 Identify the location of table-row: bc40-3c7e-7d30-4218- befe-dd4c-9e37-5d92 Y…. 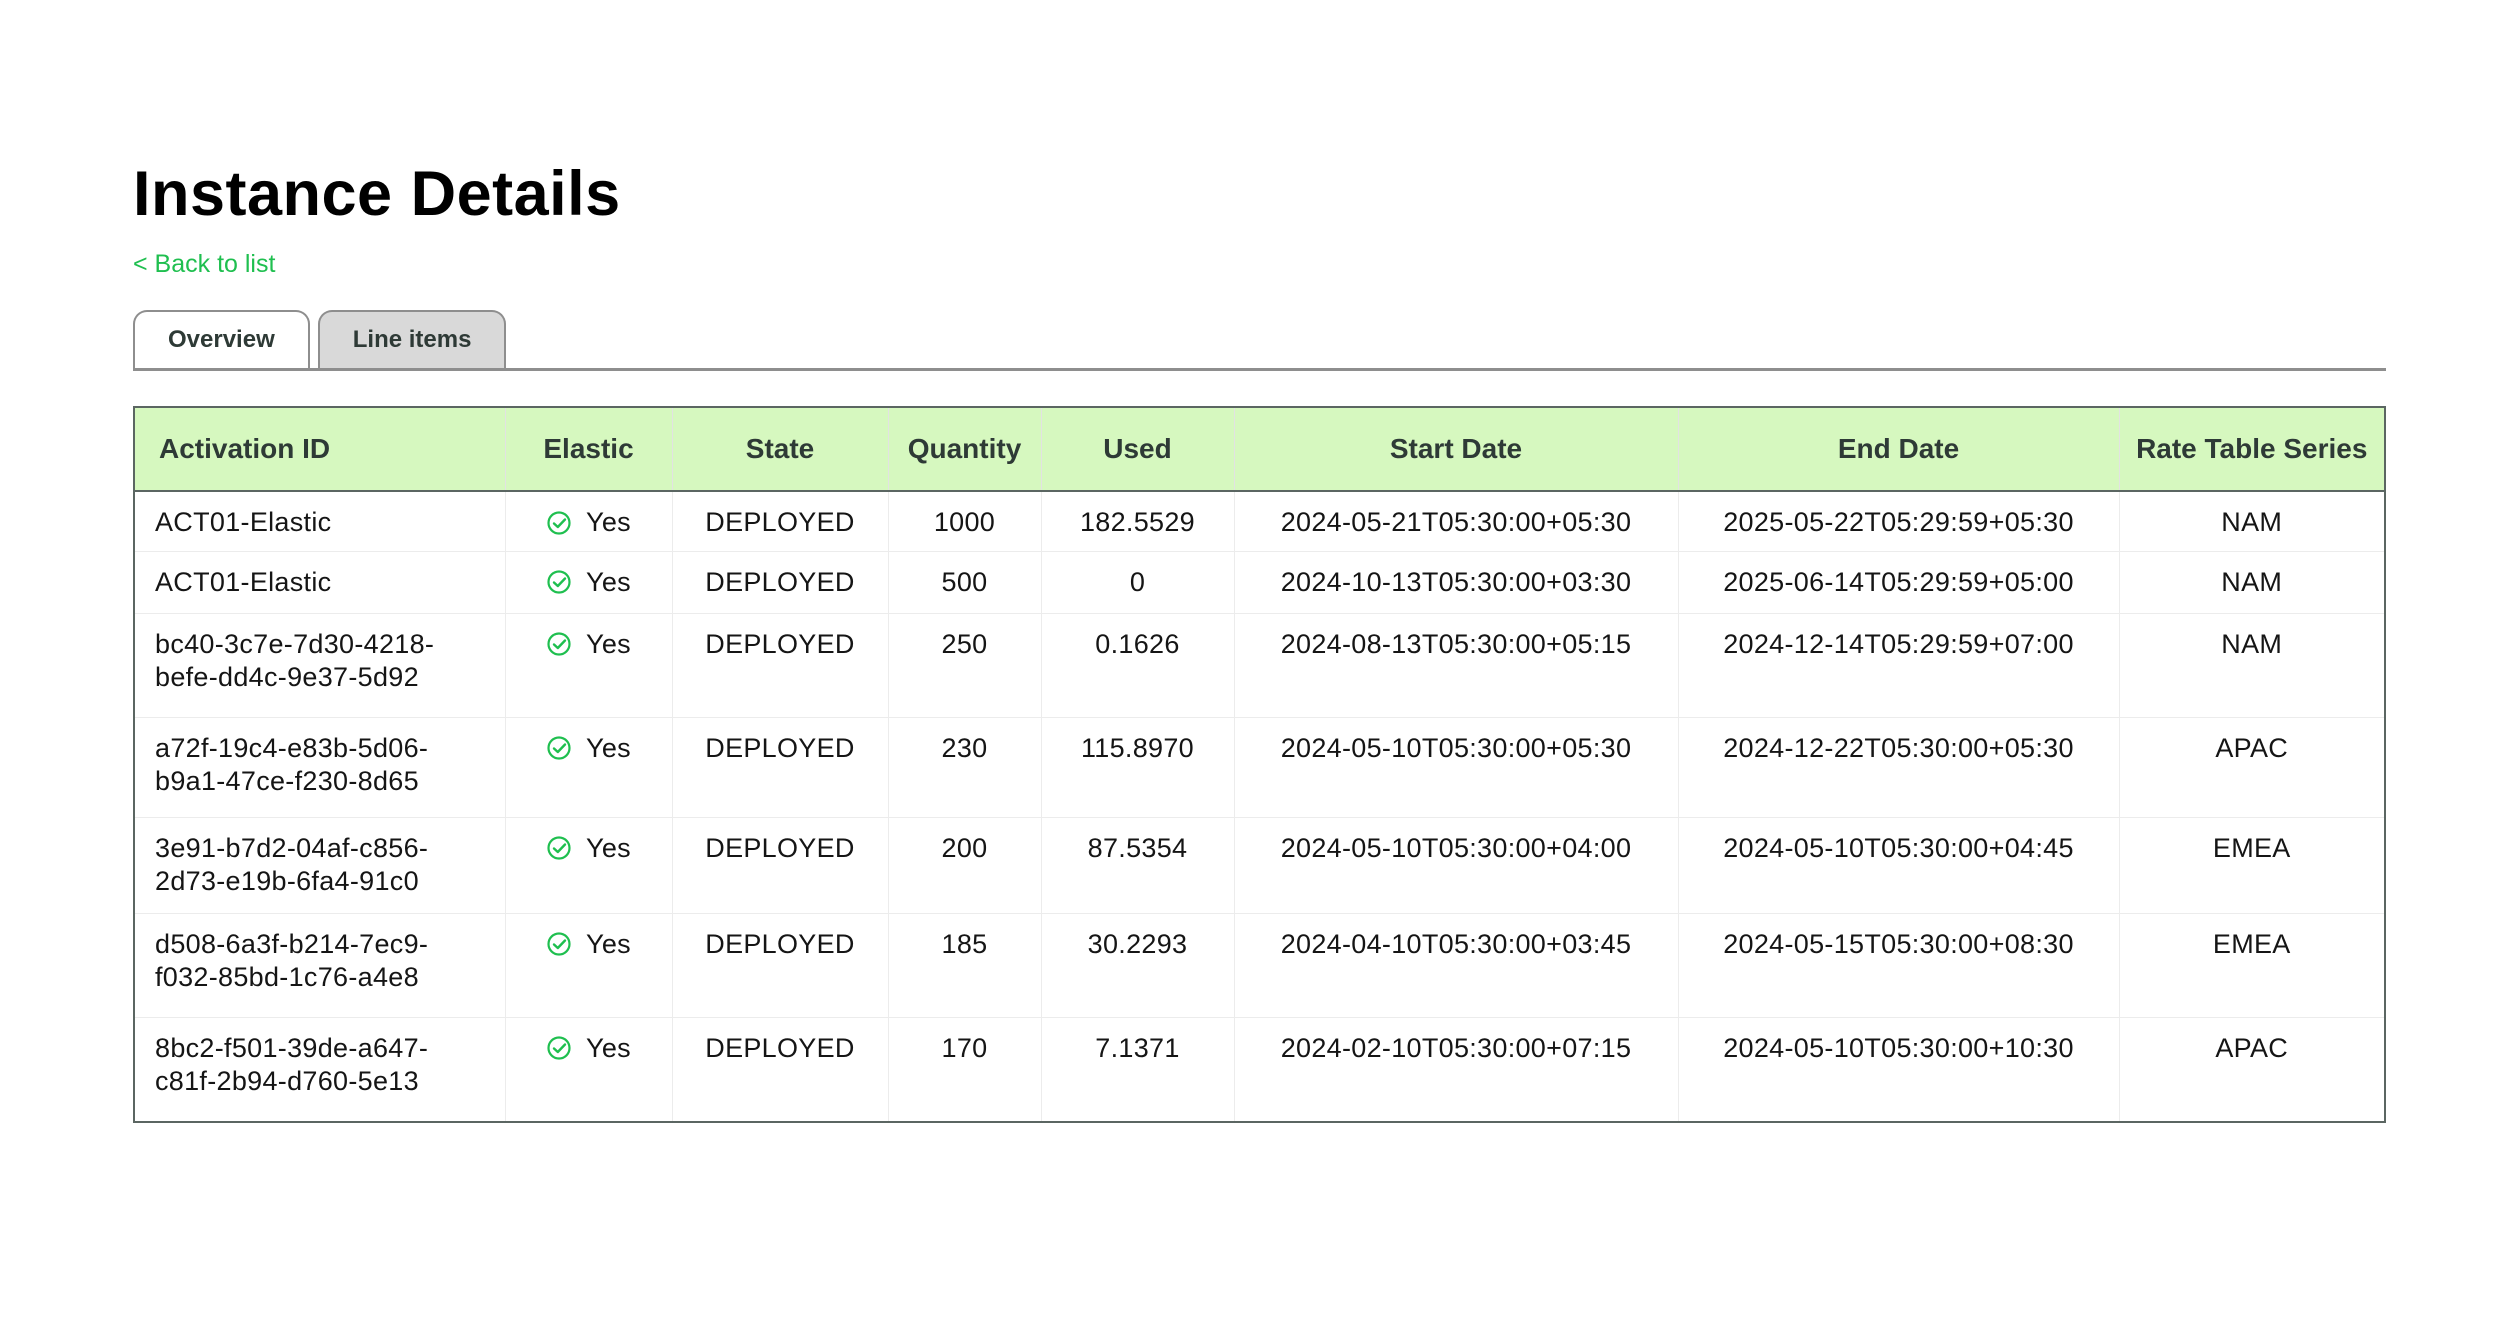
(1259, 665).